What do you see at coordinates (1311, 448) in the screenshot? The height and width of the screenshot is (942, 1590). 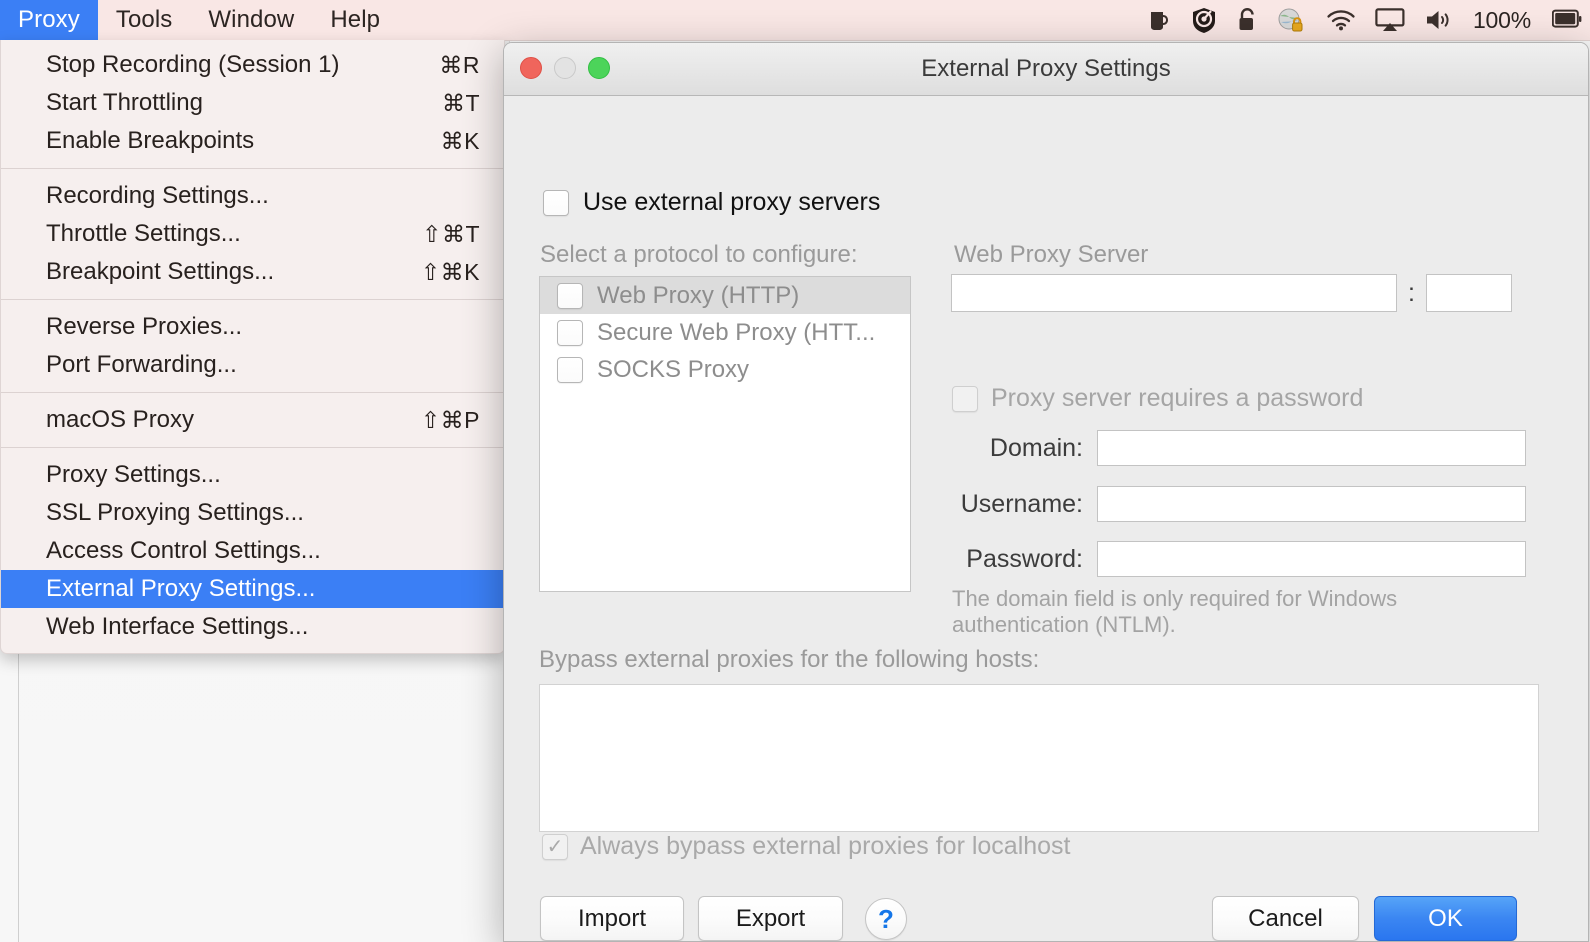 I see `domain-field` at bounding box center [1311, 448].